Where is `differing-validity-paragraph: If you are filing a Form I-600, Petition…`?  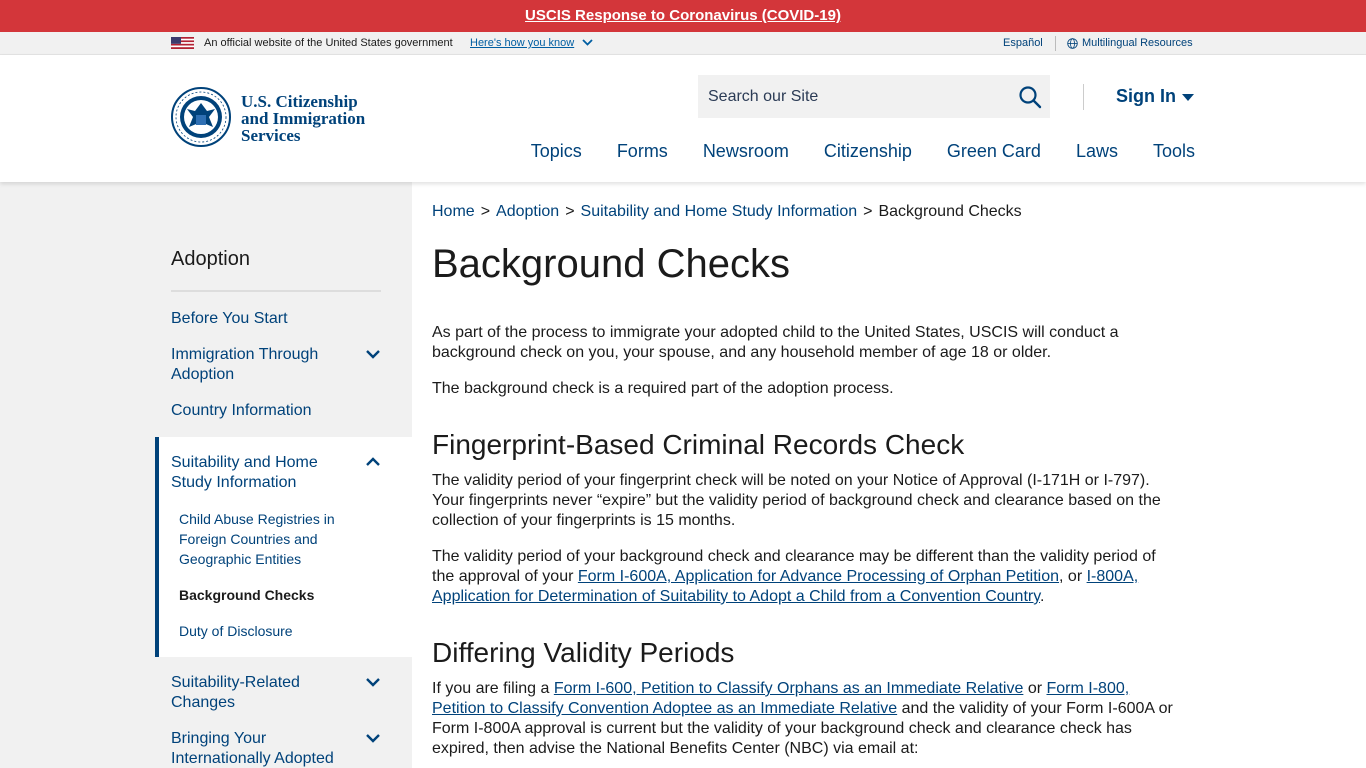
differing-validity-paragraph: If you are filing a Form I-600, Petition… is located at coordinates (807, 719).